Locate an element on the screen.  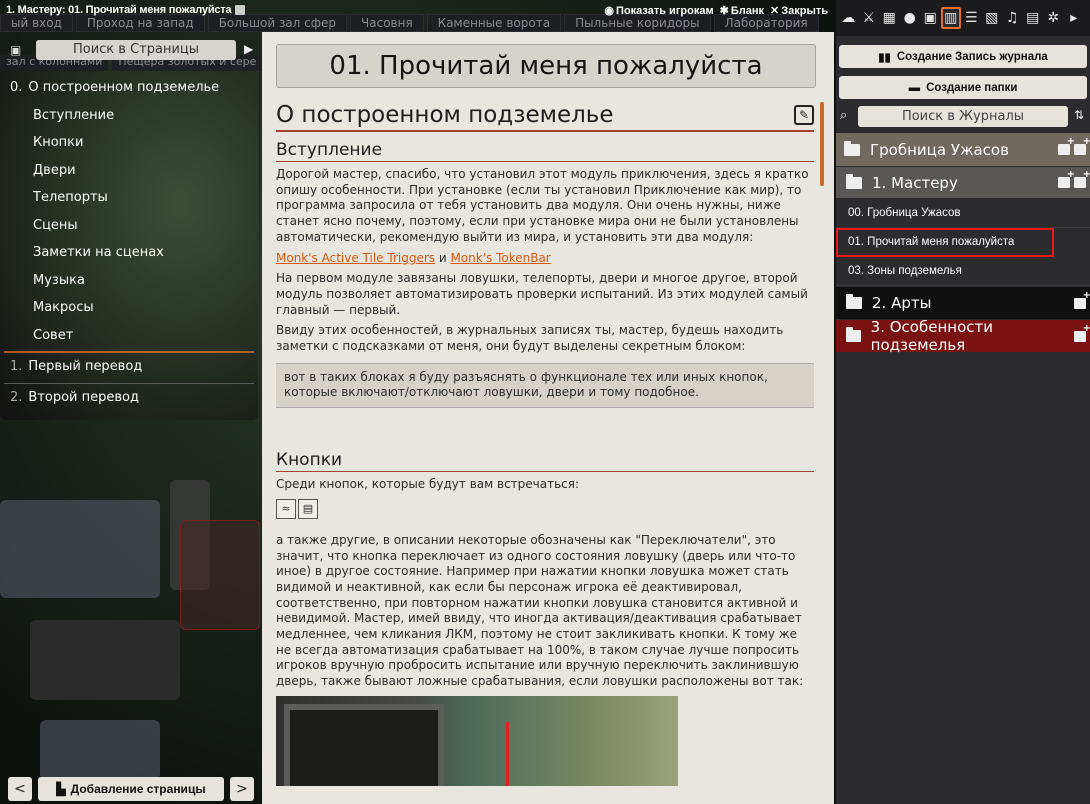
toc-heading-item: Заметки на сценах is located at coordinates (129, 253).